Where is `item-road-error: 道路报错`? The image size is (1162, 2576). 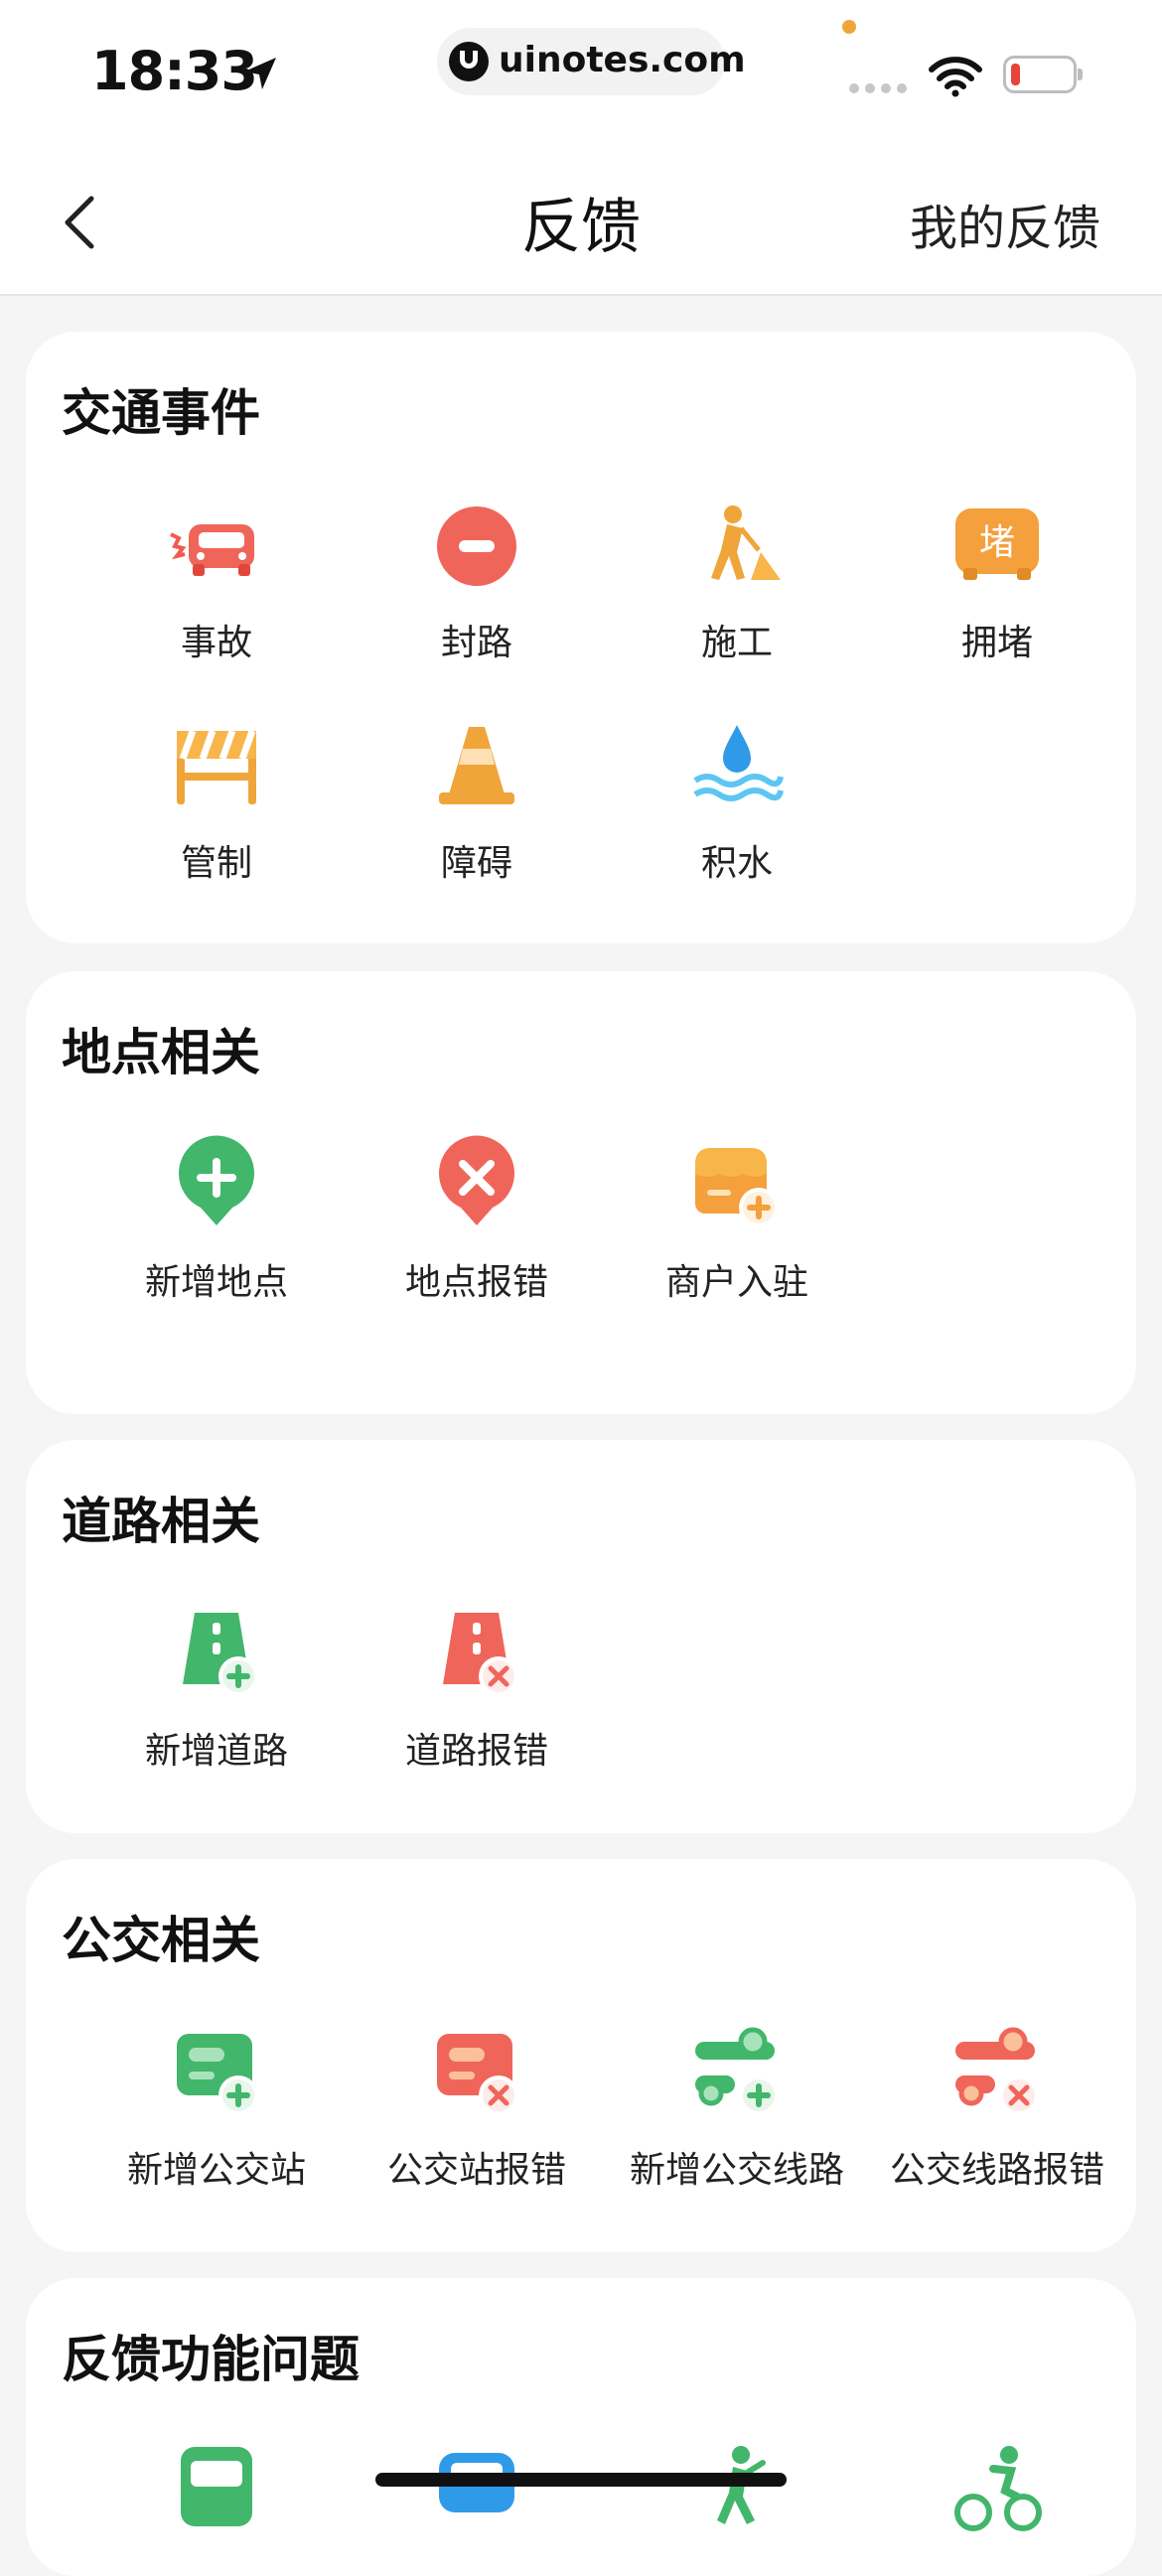
item-road-error: 道路报错 is located at coordinates (477, 1689).